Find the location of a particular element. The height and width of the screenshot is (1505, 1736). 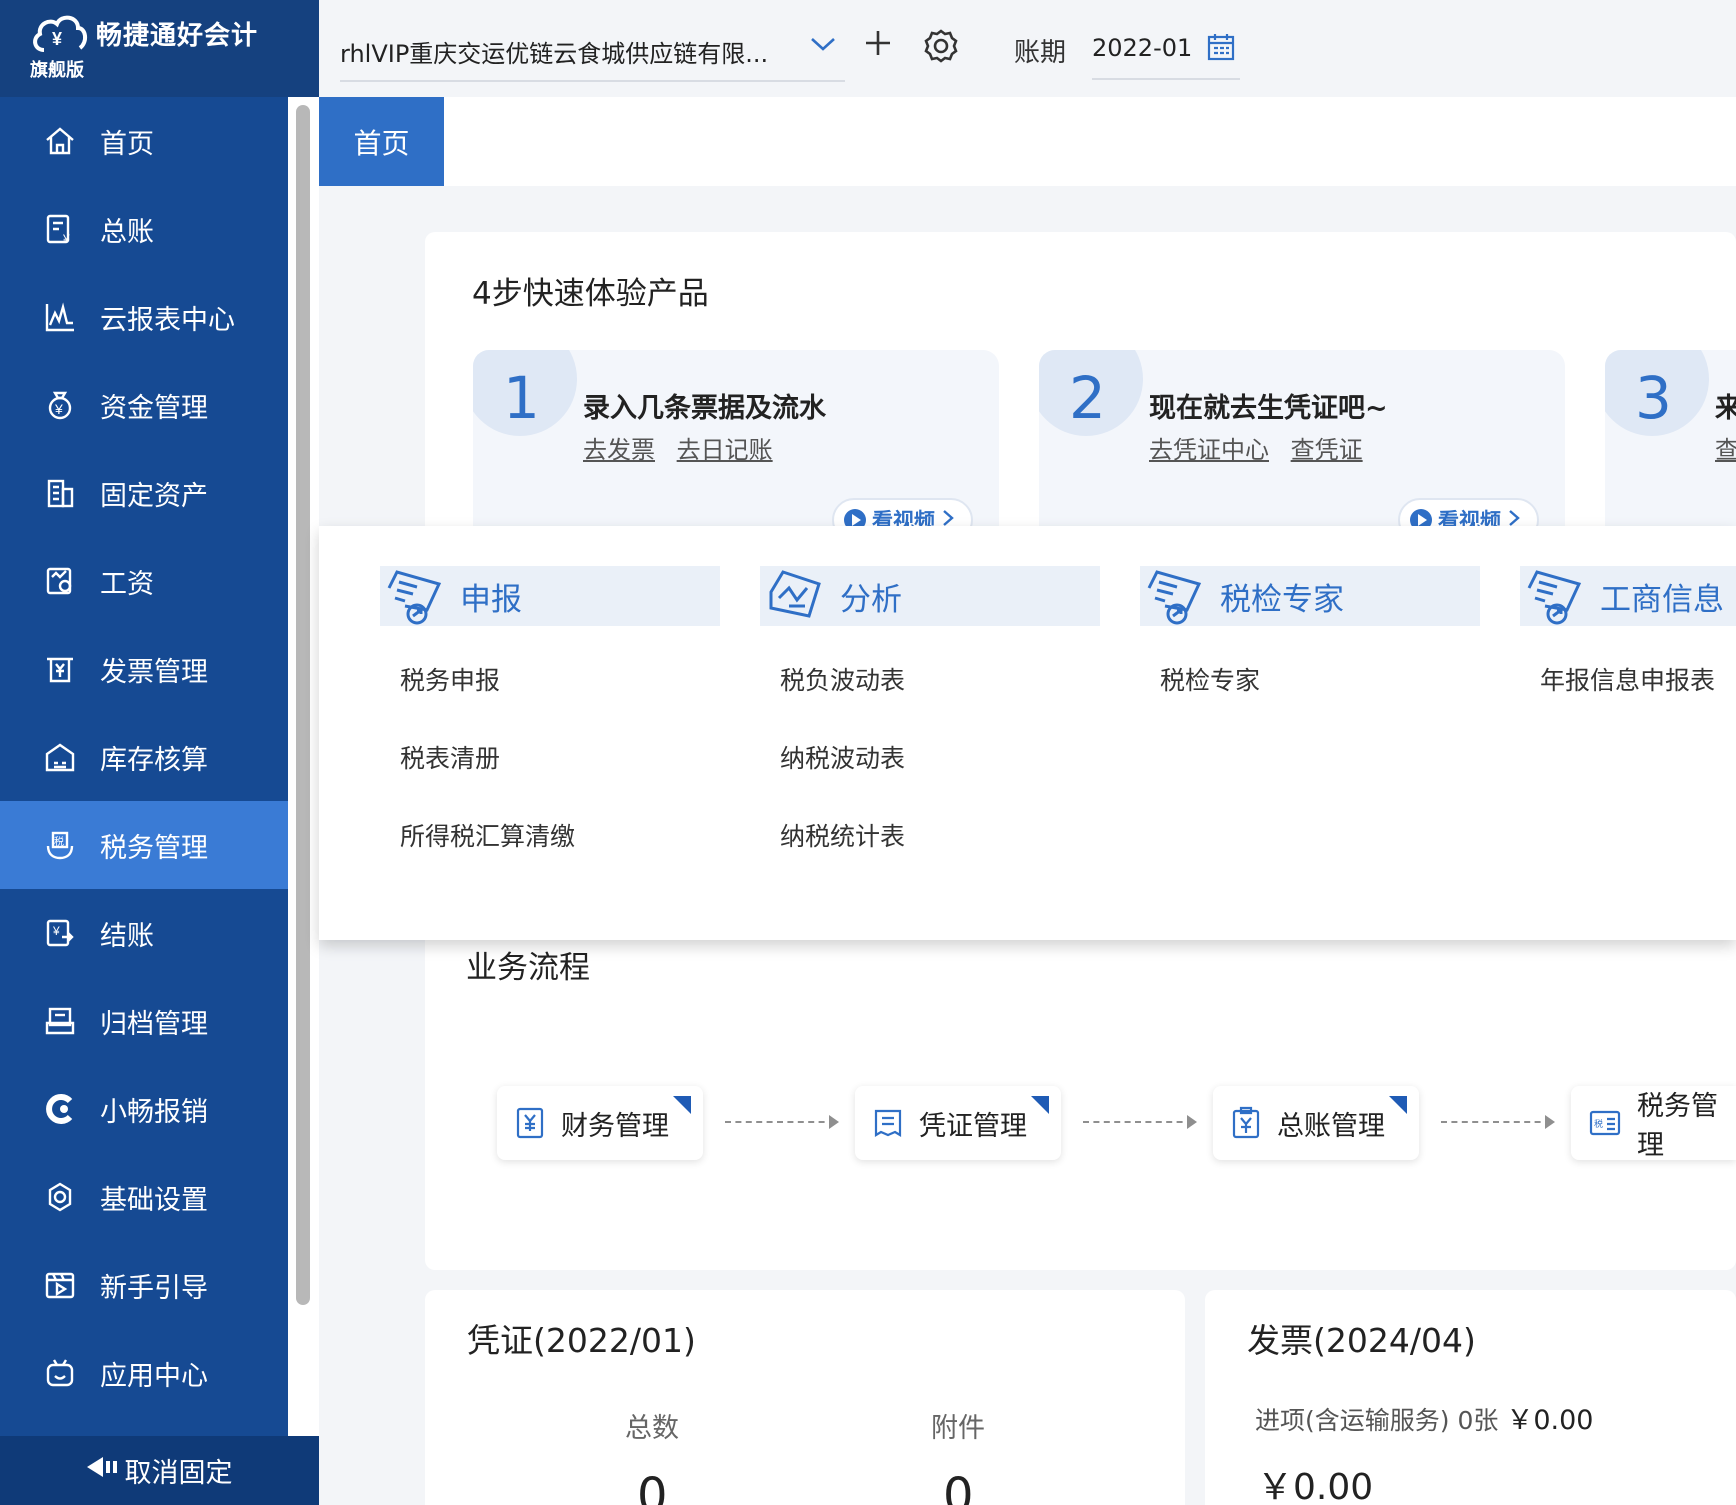

sidebar-item-label: 云报表中心 is located at coordinates (167, 320).